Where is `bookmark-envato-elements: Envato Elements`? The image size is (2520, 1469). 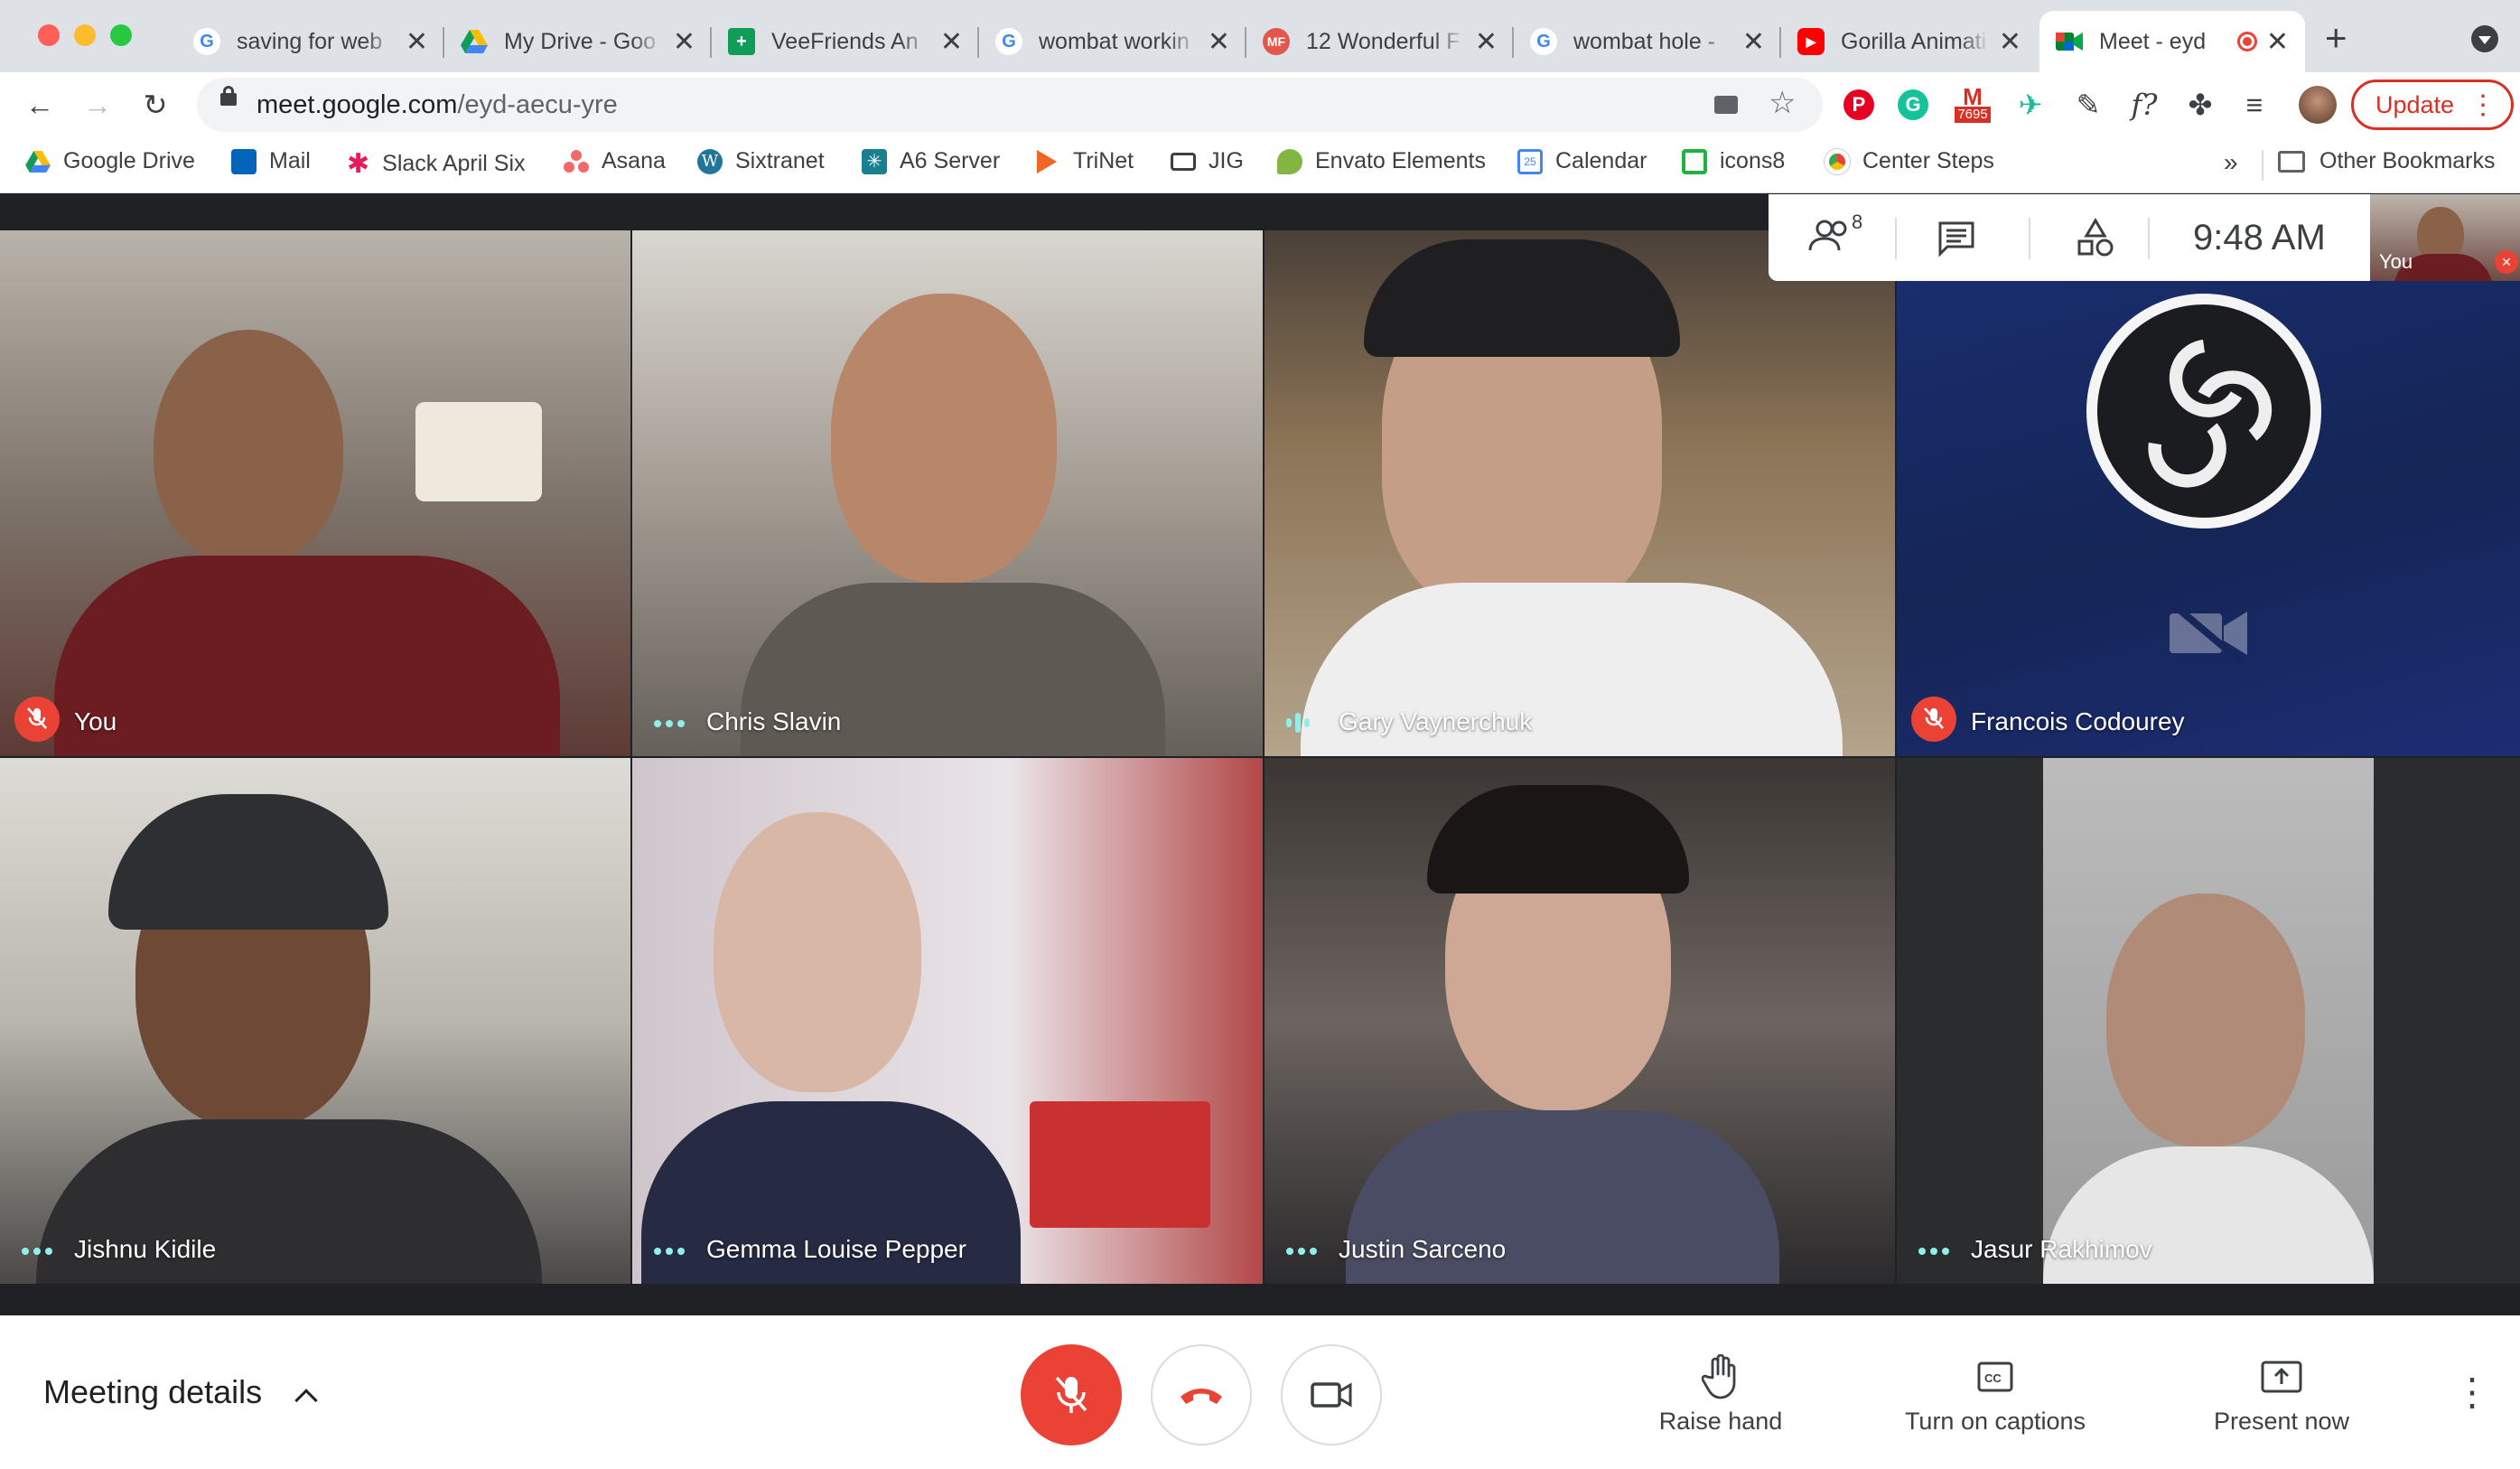
bookmark-envato-elements: Envato Elements is located at coordinates (1382, 161).